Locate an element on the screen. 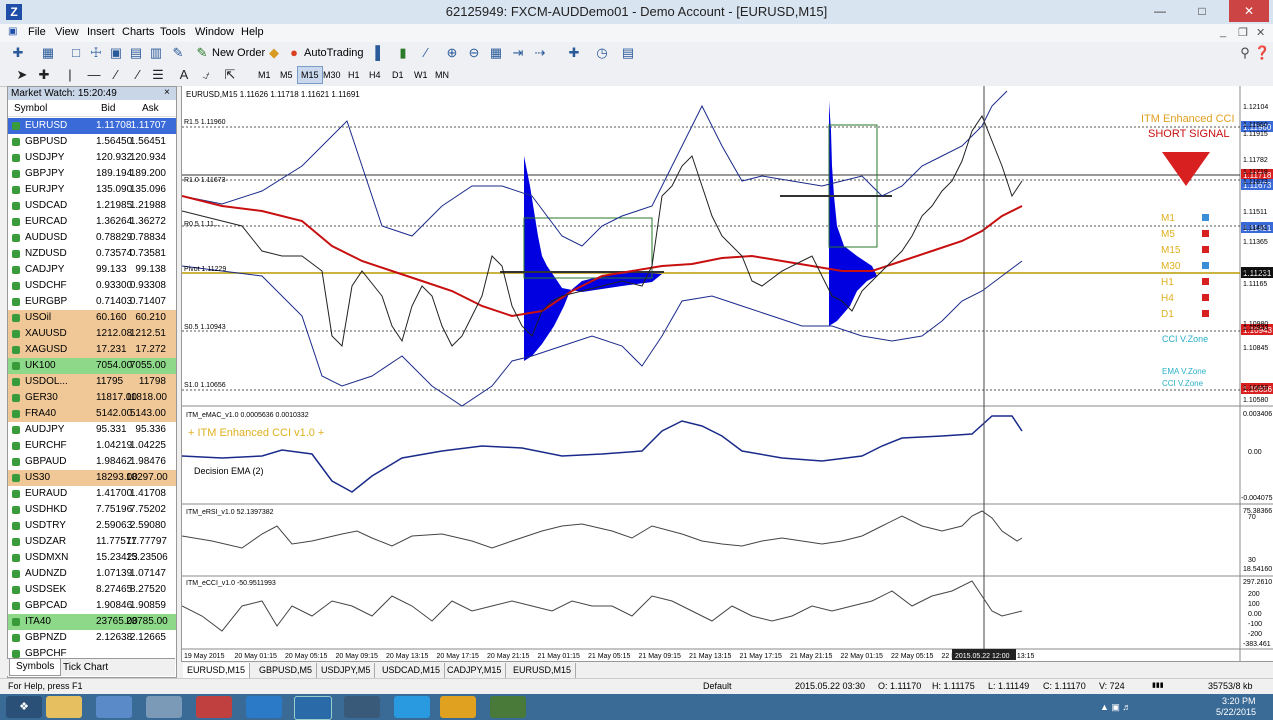  search-icon: ⚲ is located at coordinates (1245, 53).